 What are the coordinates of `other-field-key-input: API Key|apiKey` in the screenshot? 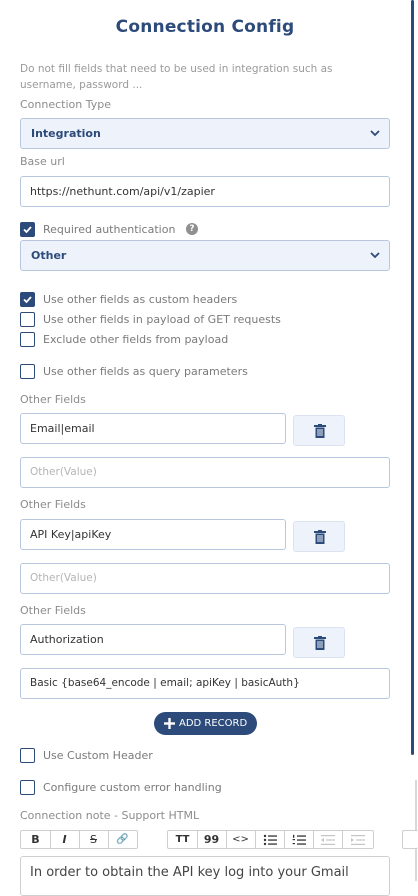 It's located at (153, 534).